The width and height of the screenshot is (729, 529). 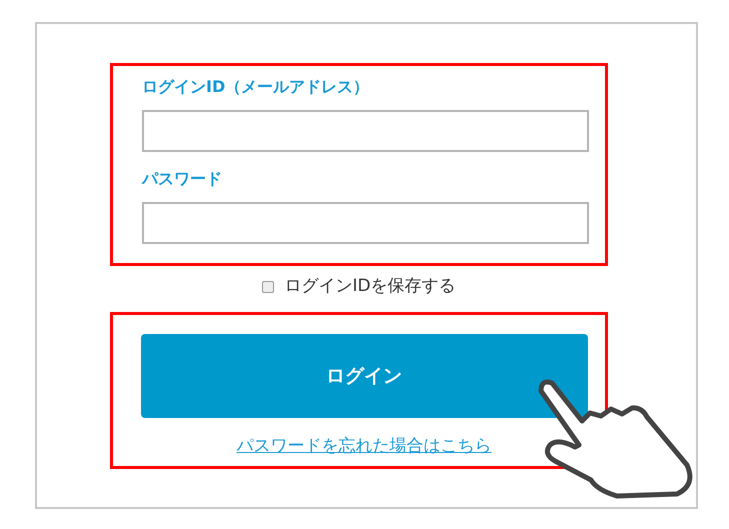 What do you see at coordinates (370, 286) in the screenshot?
I see `checkbox-label: ログインIDを保存する` at bounding box center [370, 286].